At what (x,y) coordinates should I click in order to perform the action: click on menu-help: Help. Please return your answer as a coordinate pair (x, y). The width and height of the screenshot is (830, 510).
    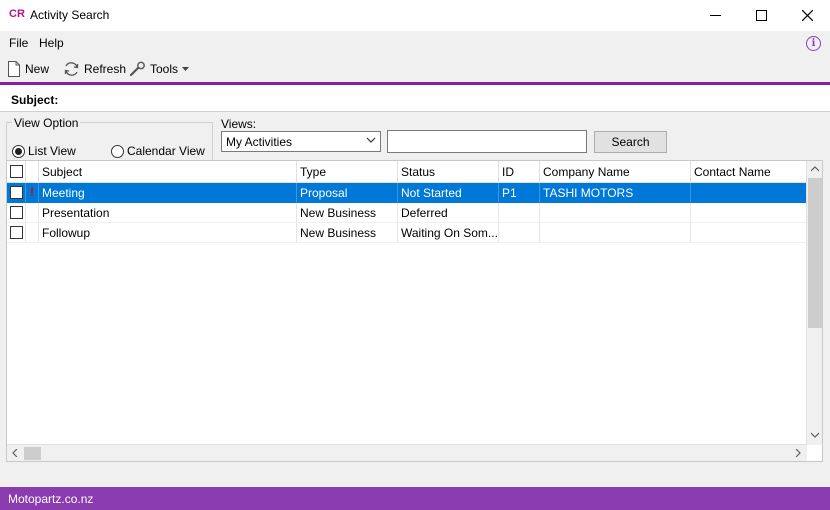
    Looking at the image, I should click on (51, 43).